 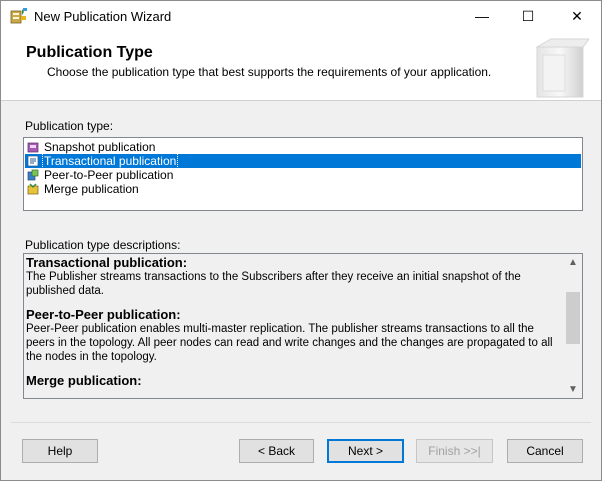 I want to click on window-title: New Publication Wizard, so click(x=103, y=16).